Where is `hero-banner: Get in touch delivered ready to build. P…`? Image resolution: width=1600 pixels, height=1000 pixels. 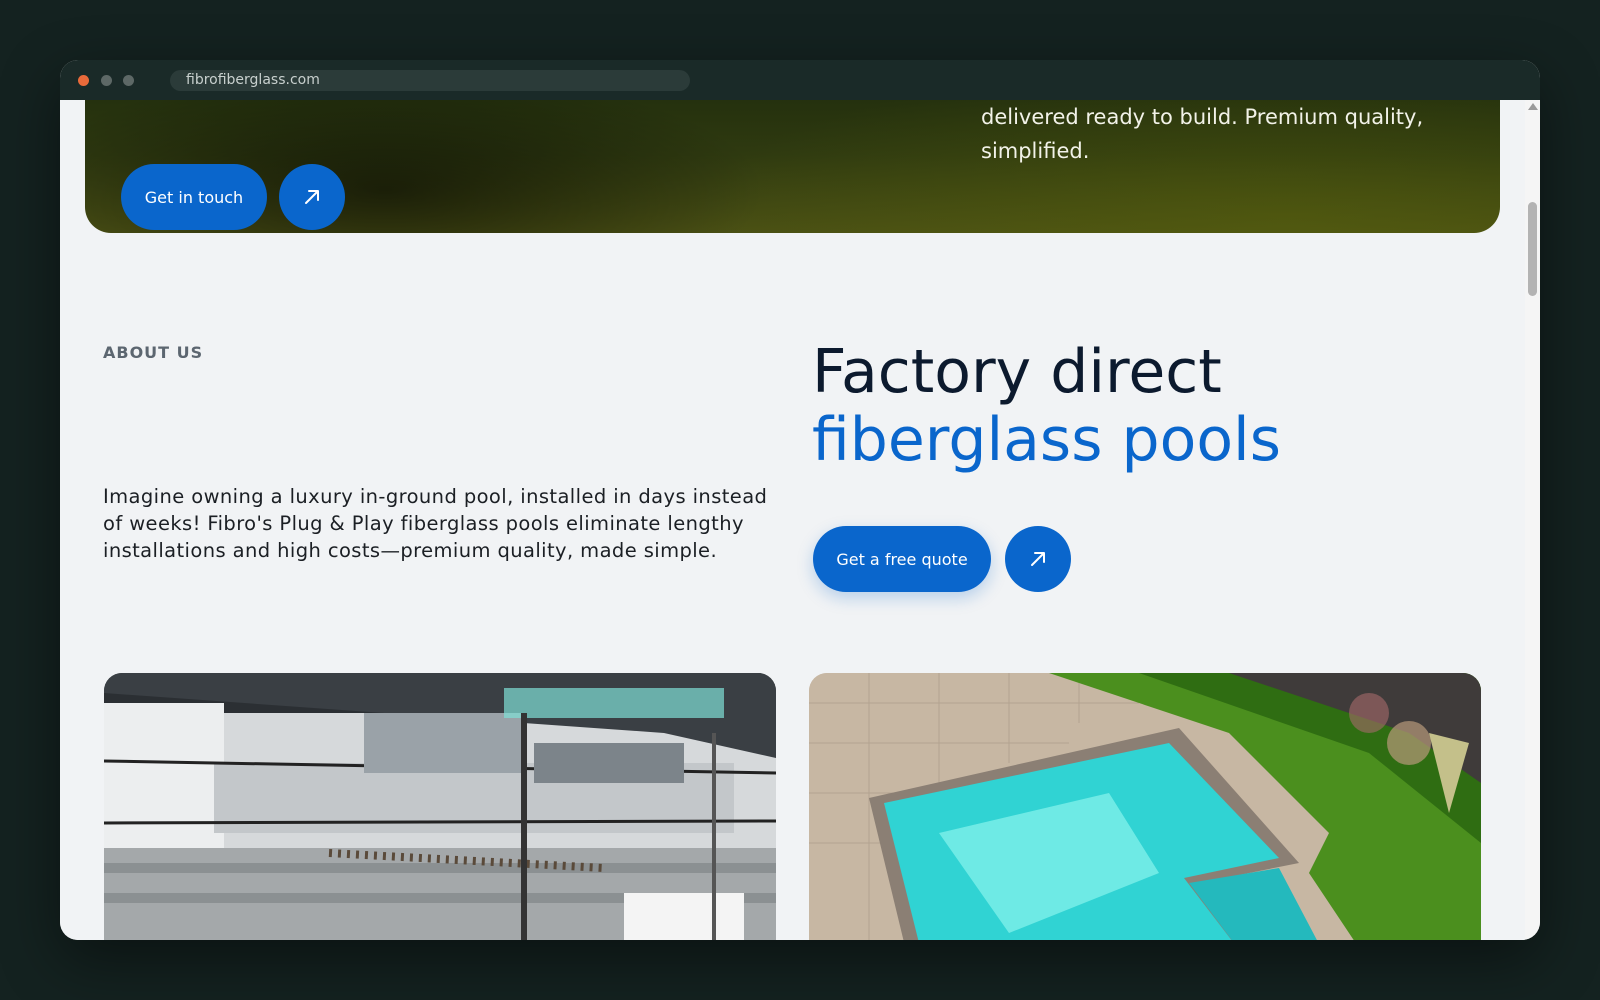
hero-banner: Get in touch delivered ready to build. P… is located at coordinates (792, 166).